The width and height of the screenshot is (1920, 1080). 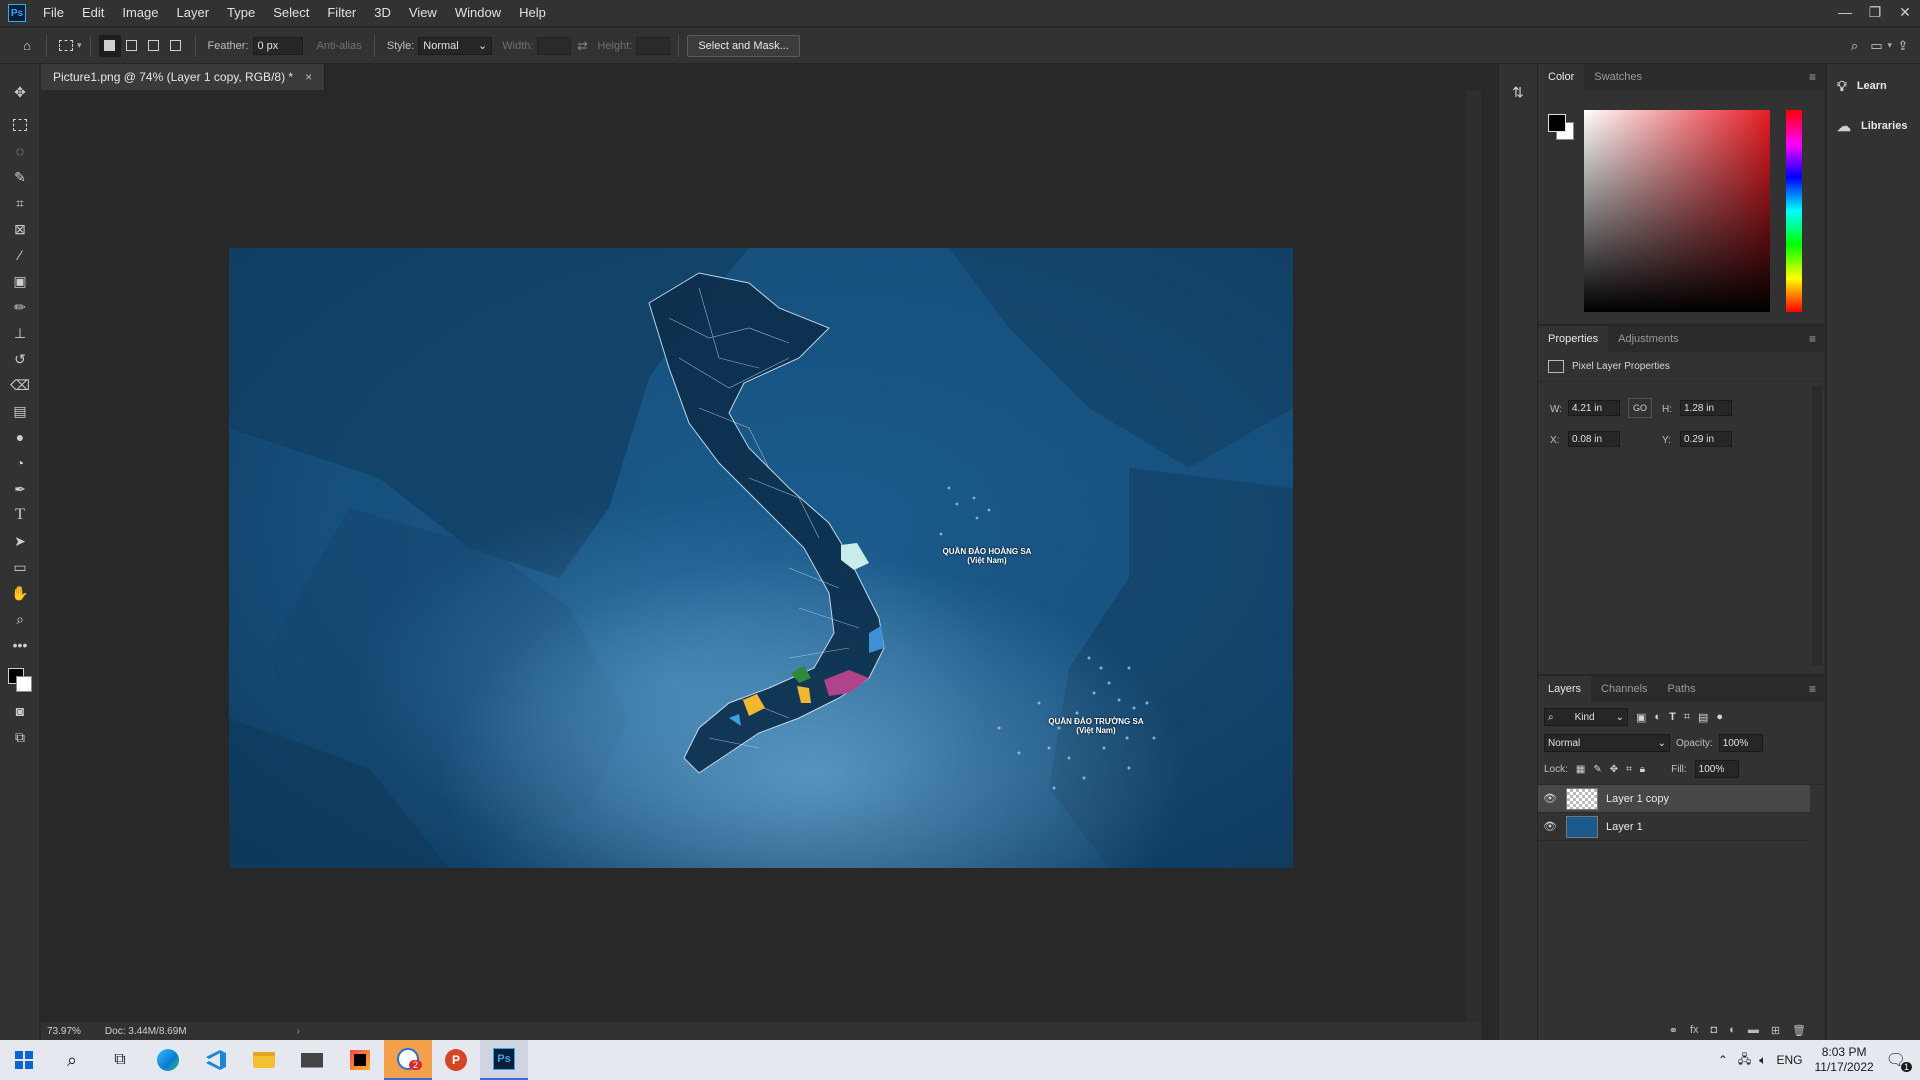 I want to click on quick-mask-icon: ◙, so click(x=20, y=711).